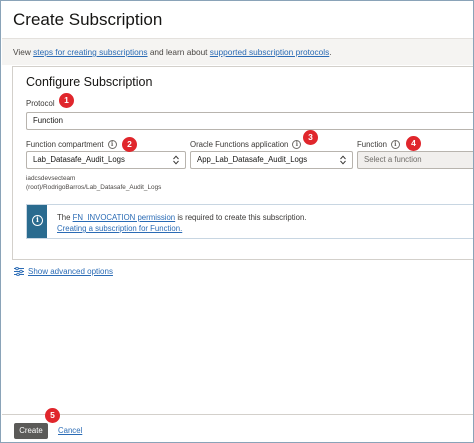 Image resolution: width=474 pixels, height=443 pixels. What do you see at coordinates (129, 144) in the screenshot?
I see `callout-badge-2: 2` at bounding box center [129, 144].